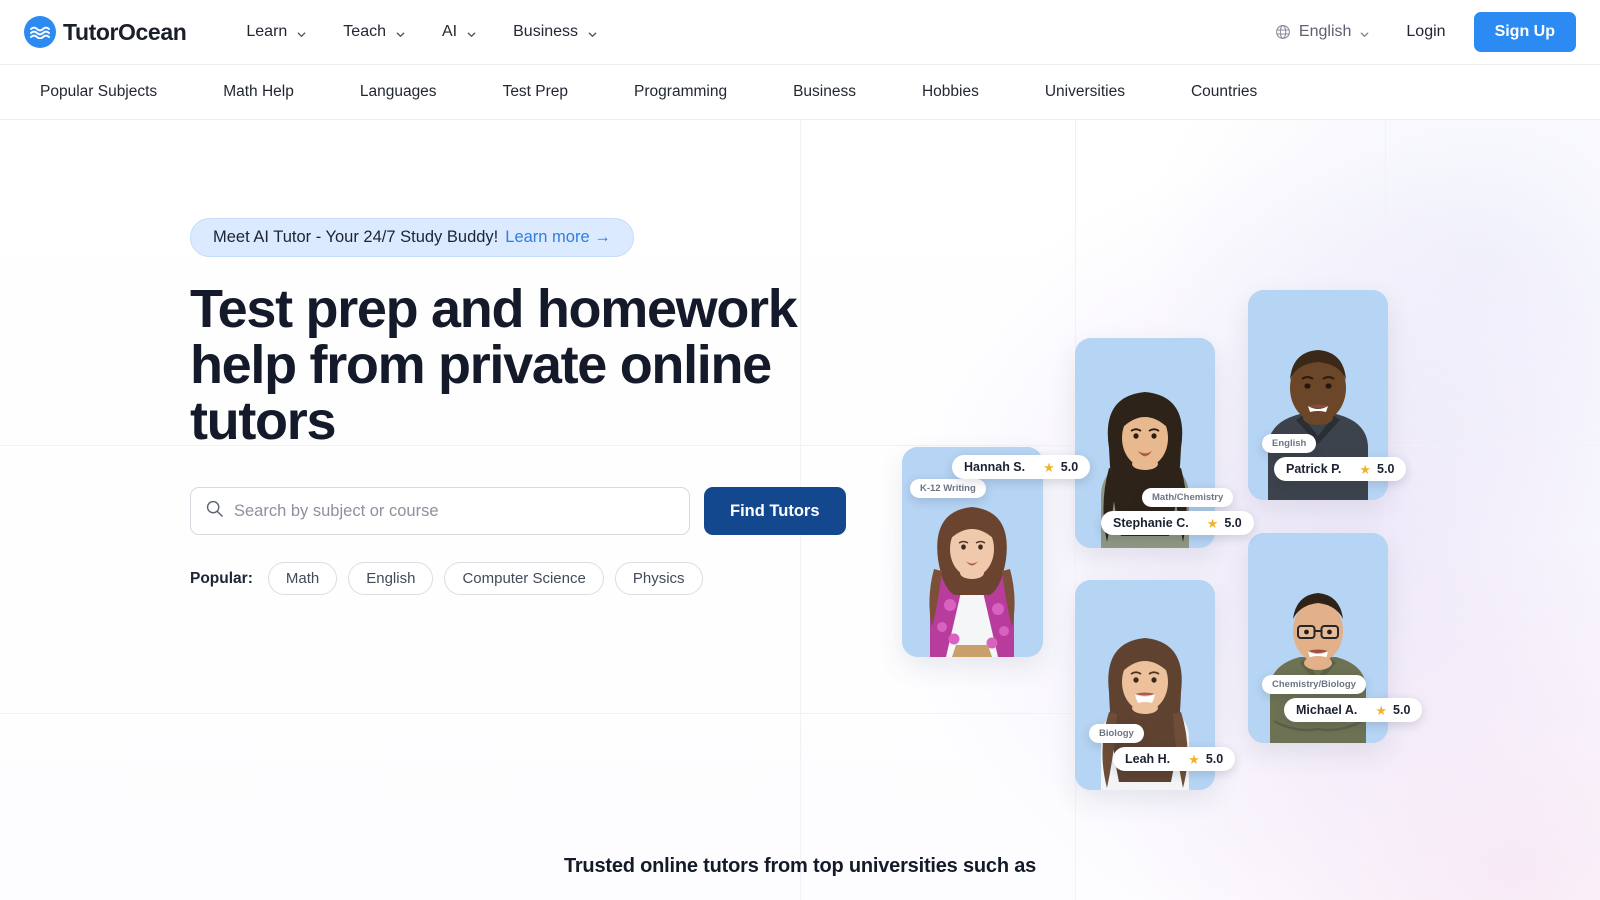  I want to click on tutor-name-badge: Michael A. ★ 5.0, so click(1353, 710).